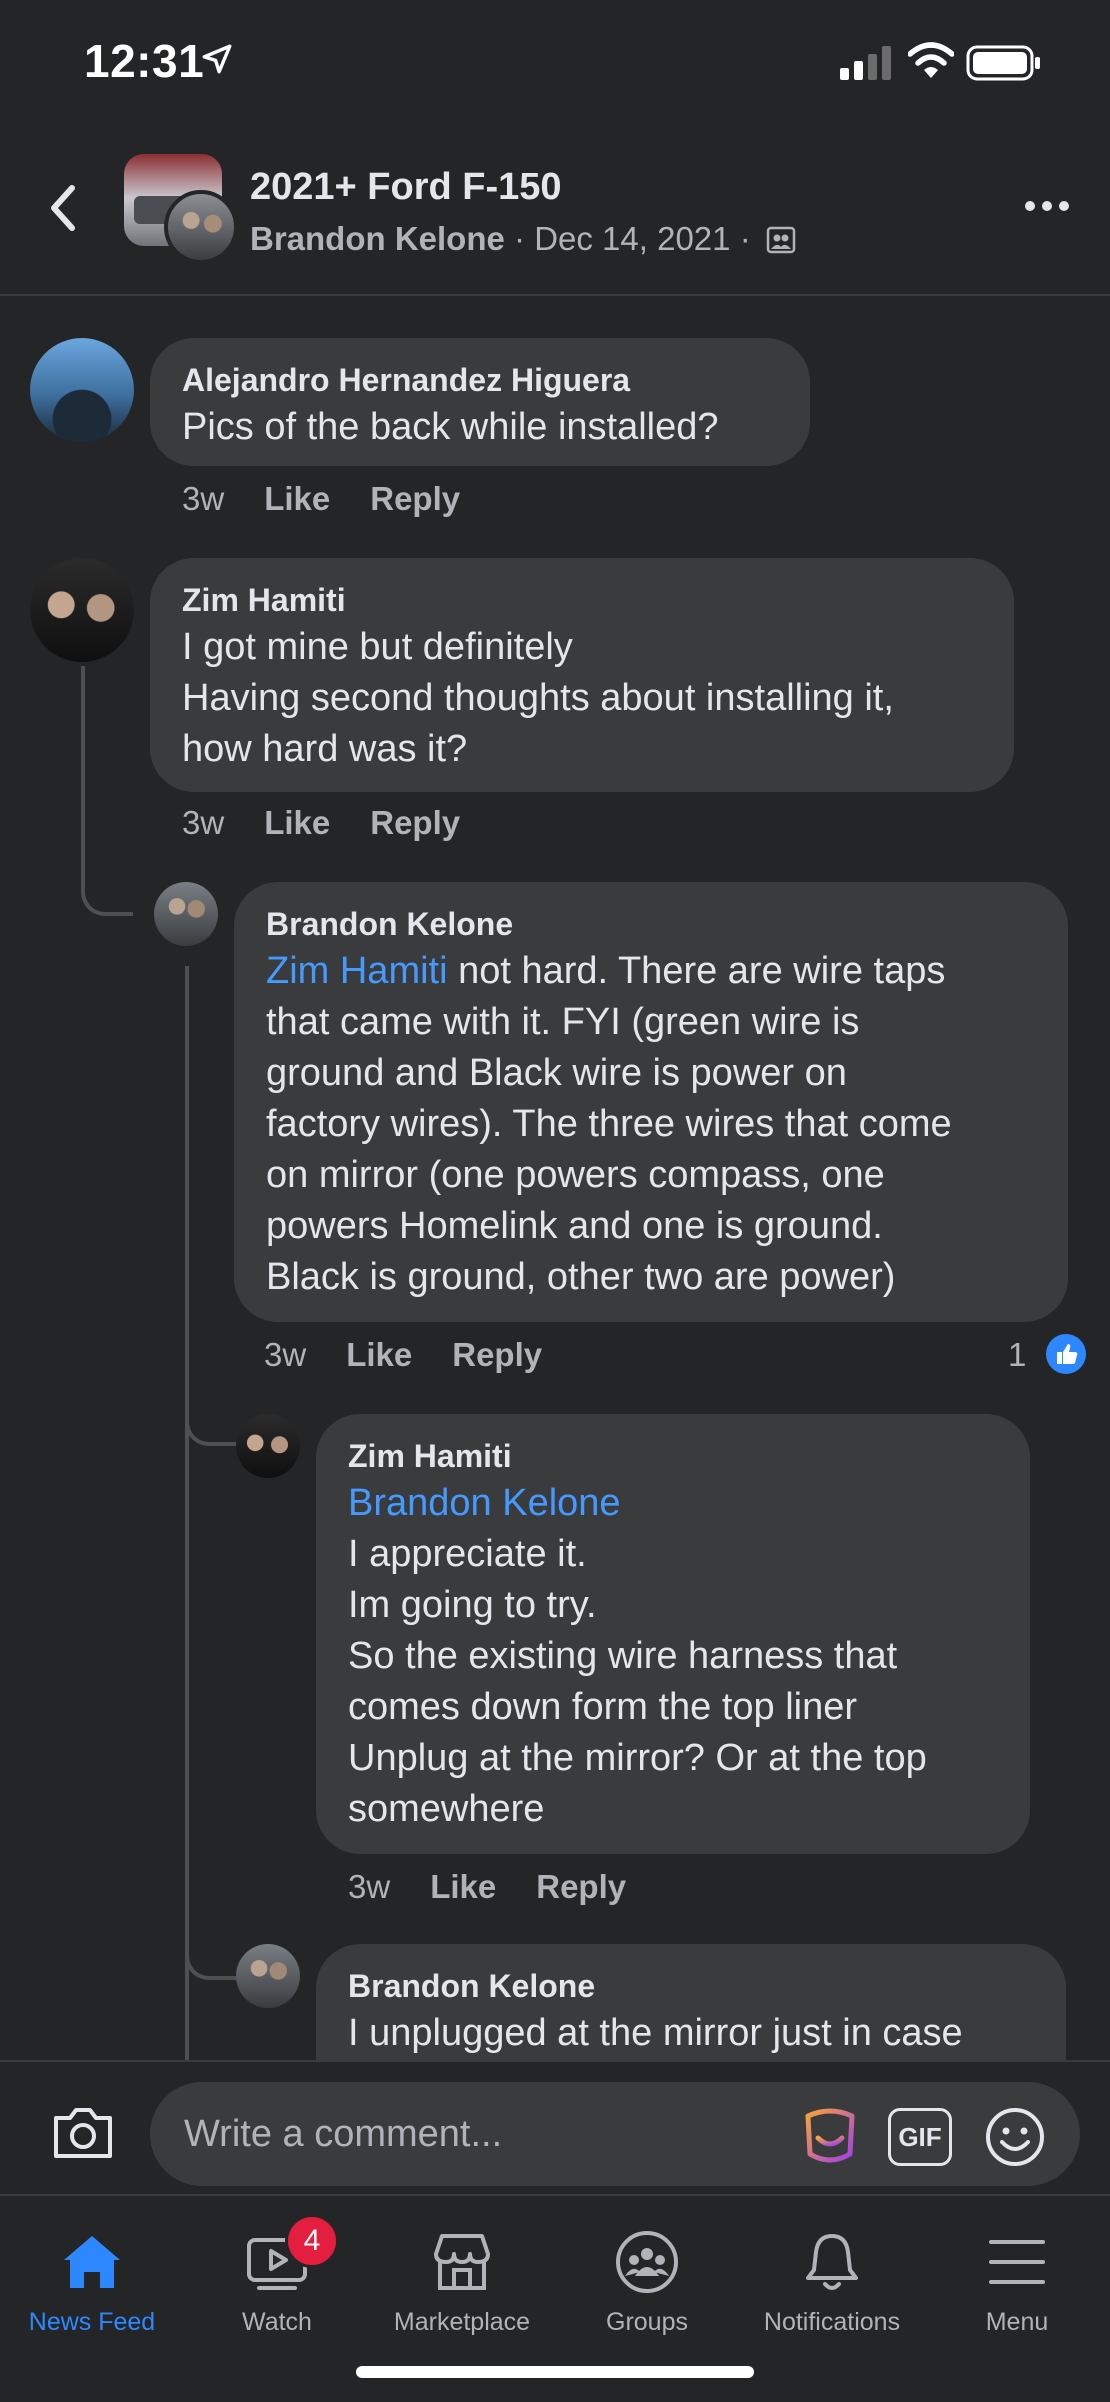 Image resolution: width=1110 pixels, height=2402 pixels. I want to click on post-date: Dec 14, 2021, so click(632, 238).